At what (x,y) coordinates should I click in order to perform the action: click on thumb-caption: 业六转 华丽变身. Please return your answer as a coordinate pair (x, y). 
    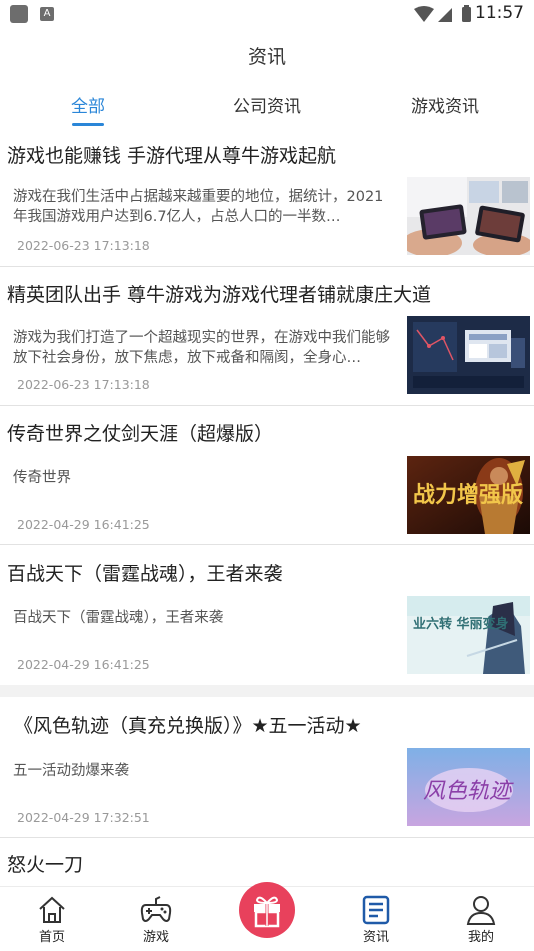
    Looking at the image, I should click on (461, 624).